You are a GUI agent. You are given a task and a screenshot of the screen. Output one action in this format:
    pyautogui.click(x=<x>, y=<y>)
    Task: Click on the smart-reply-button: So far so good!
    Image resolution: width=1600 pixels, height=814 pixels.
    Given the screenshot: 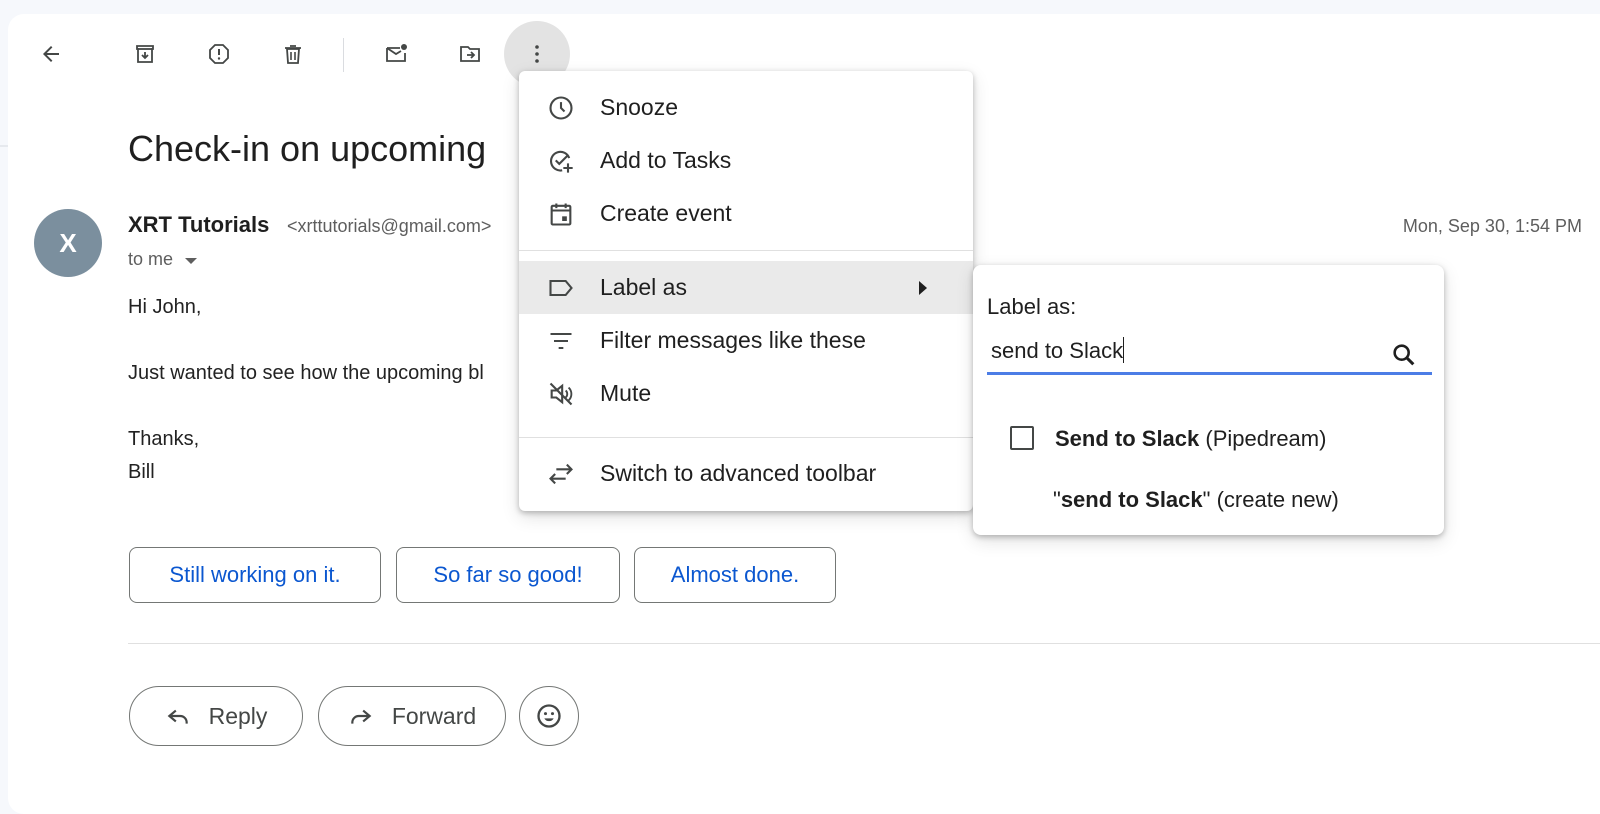 What is the action you would take?
    pyautogui.click(x=508, y=575)
    